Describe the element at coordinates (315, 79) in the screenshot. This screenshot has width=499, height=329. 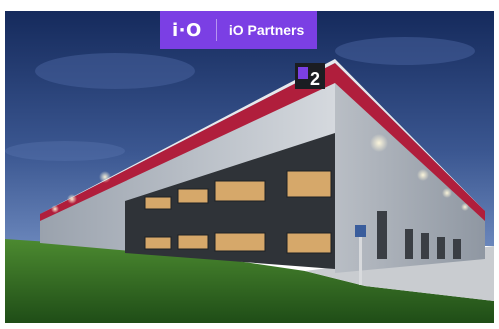
I see `sign-number: 2` at that location.